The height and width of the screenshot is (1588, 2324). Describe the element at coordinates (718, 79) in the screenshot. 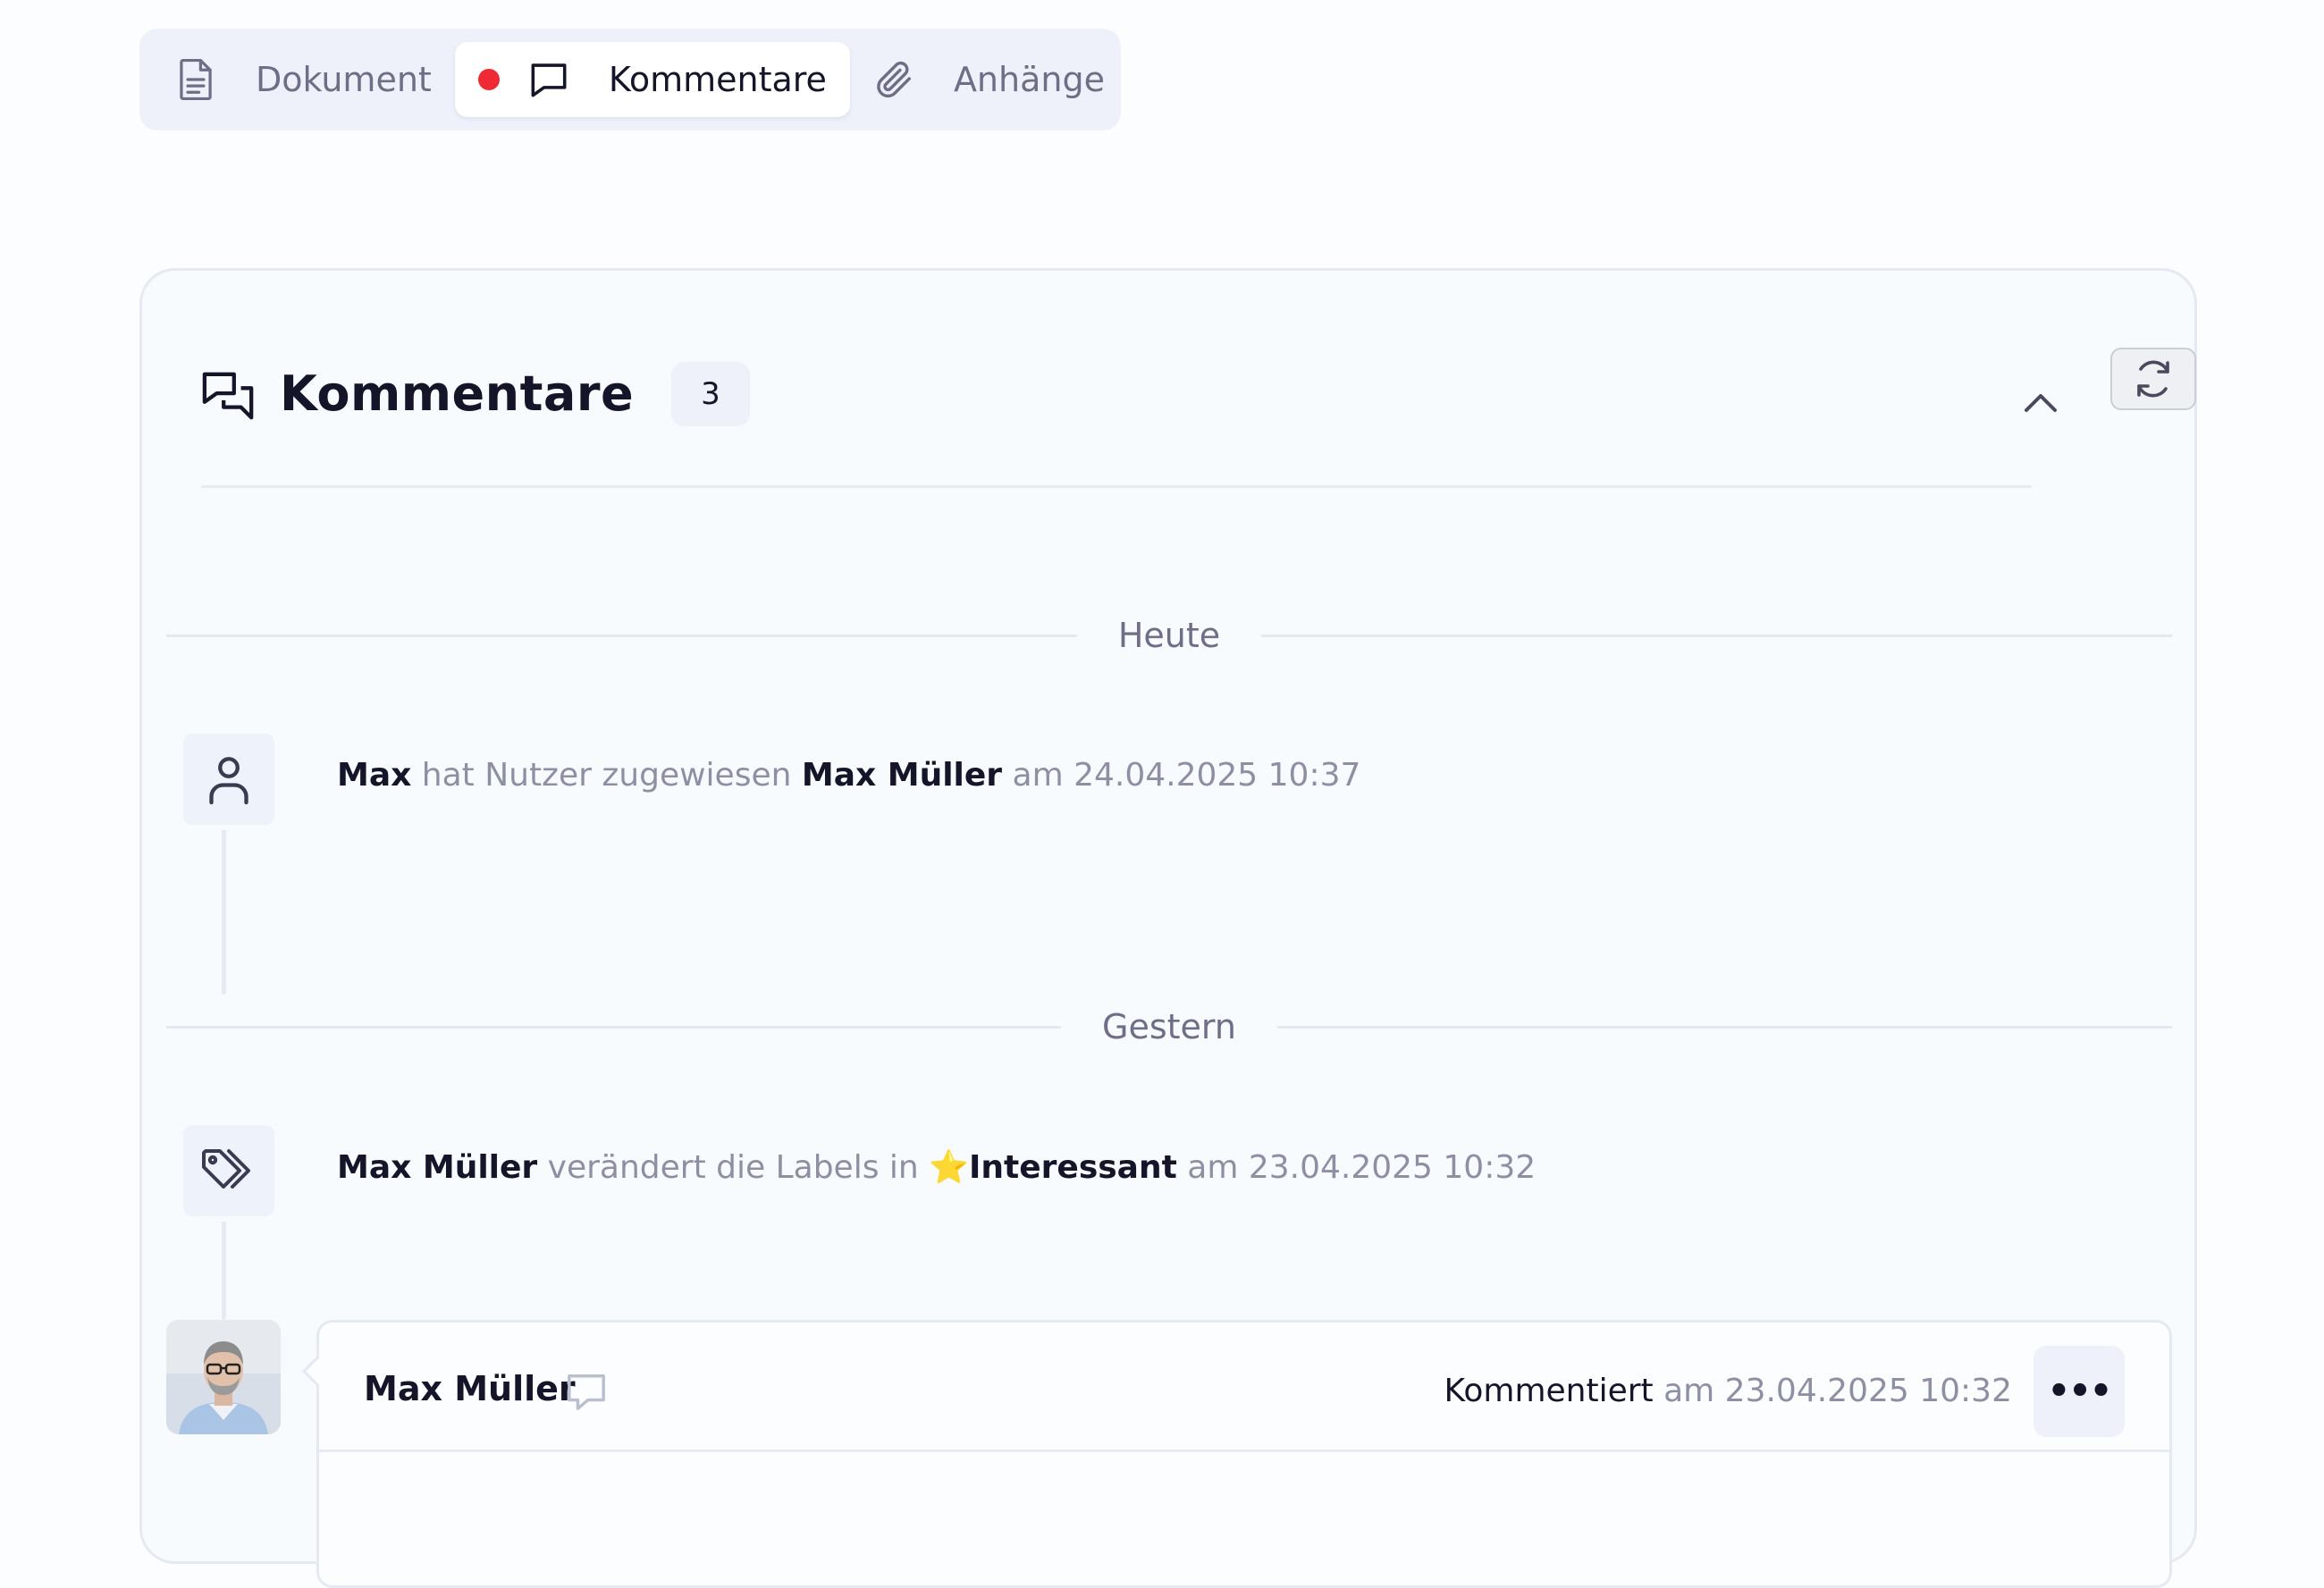

I see `tab-label: Kommentare` at that location.